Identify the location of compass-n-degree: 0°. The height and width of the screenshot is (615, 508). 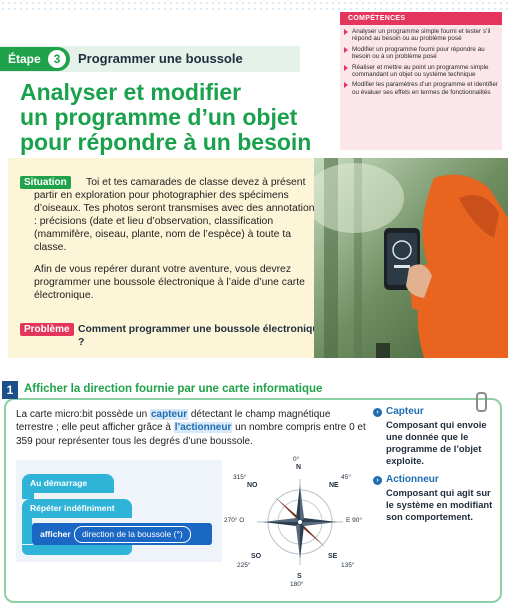
(296, 459).